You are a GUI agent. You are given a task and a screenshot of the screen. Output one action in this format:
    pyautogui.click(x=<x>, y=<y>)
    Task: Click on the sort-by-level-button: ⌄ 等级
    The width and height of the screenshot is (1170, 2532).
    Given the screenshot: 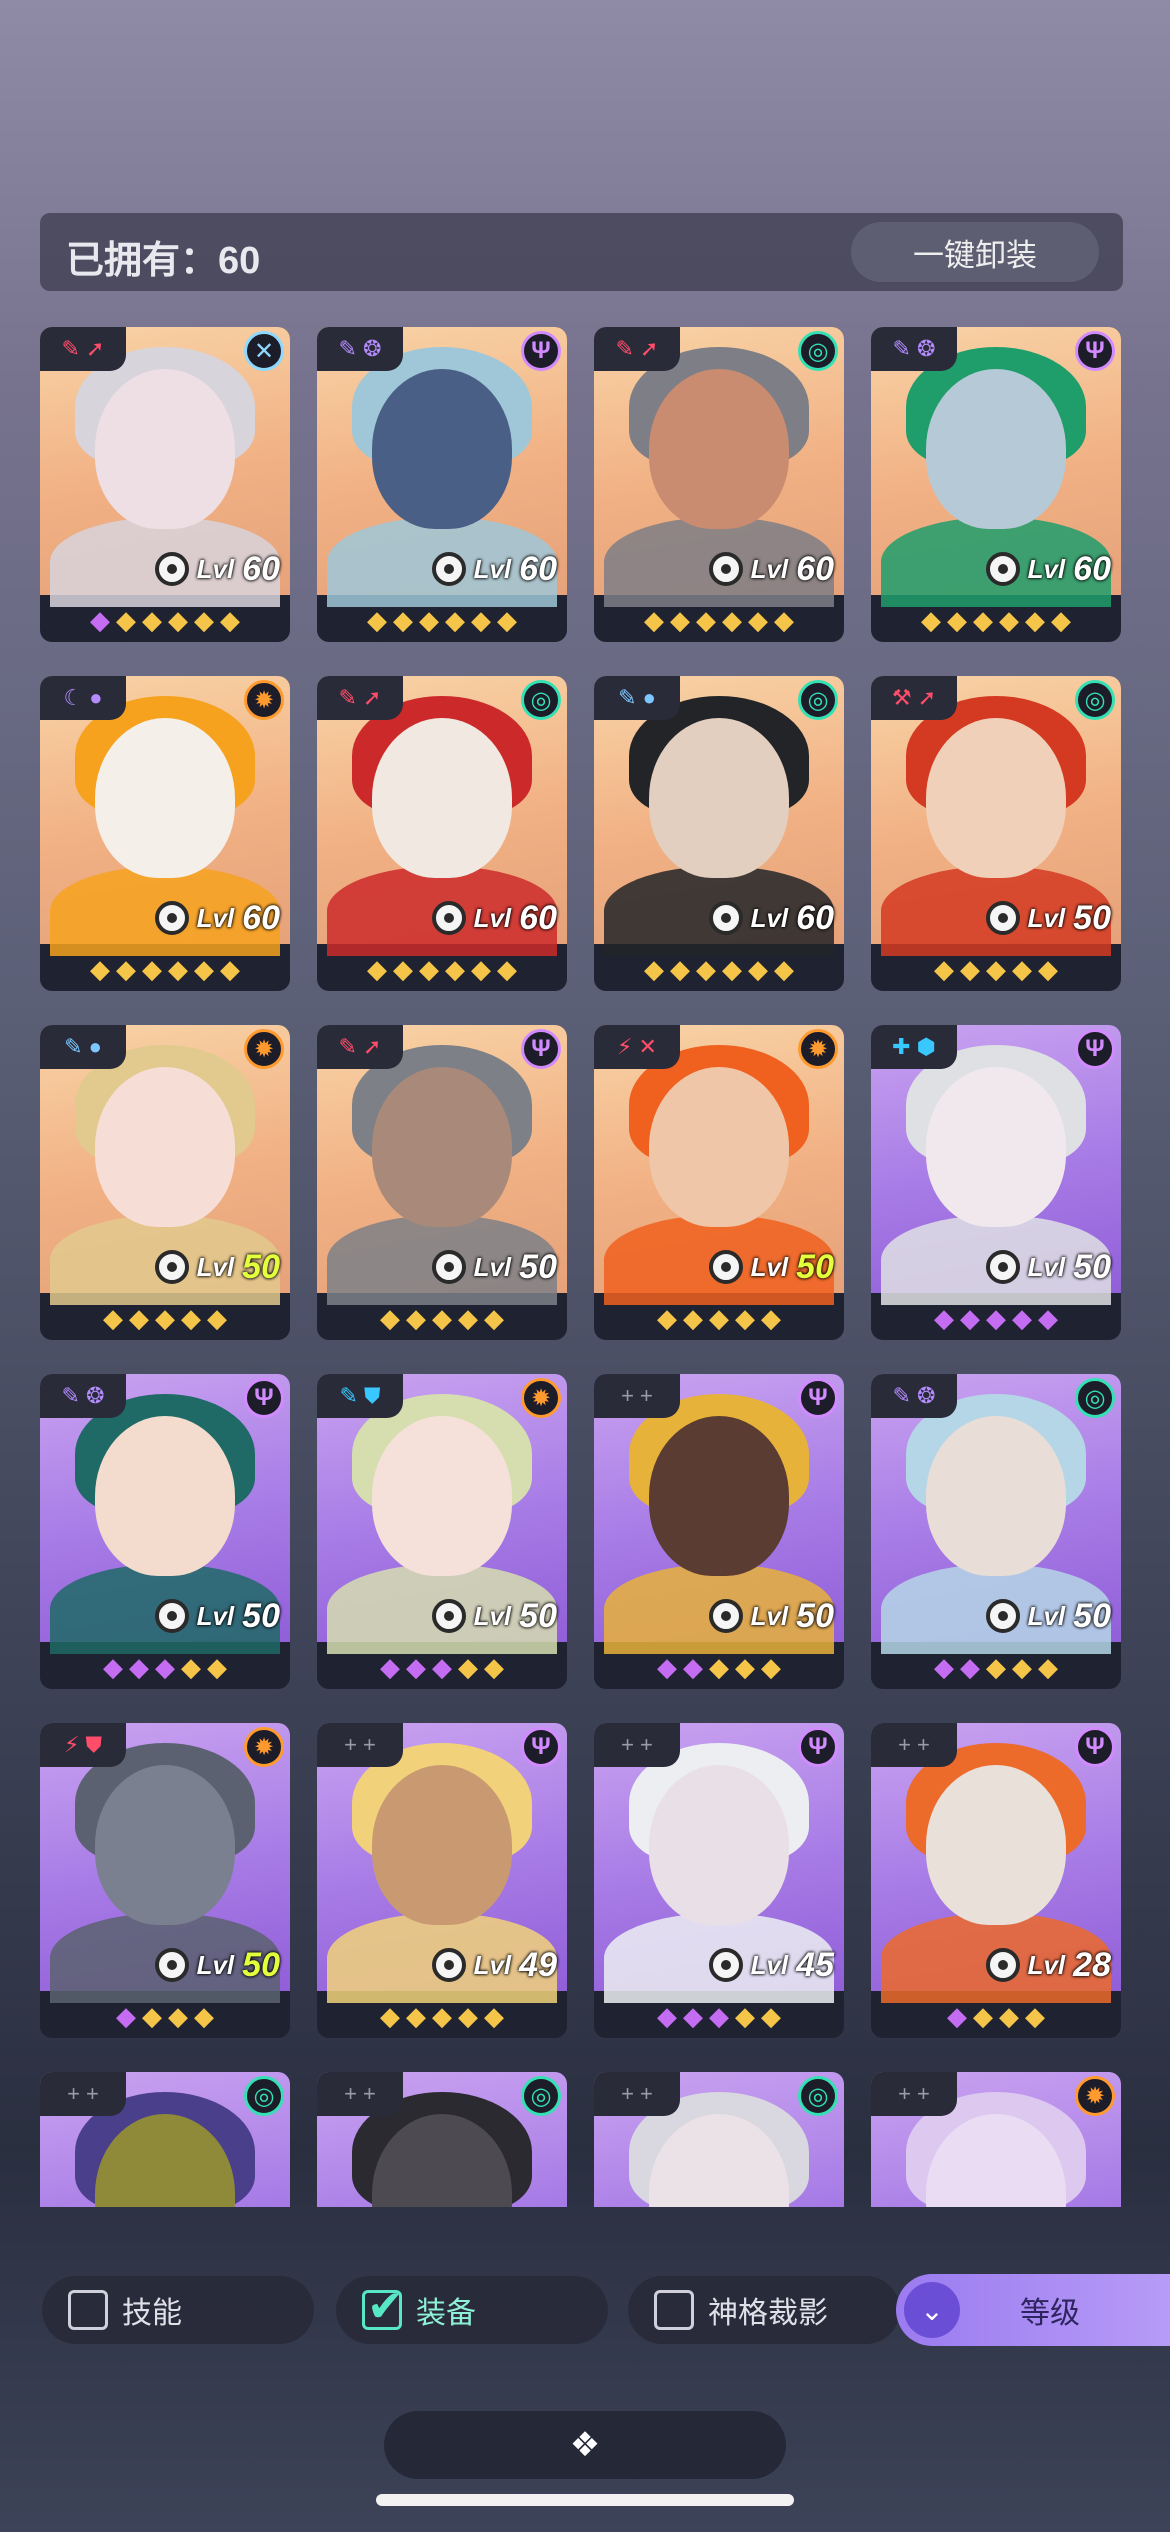 What is the action you would take?
    pyautogui.click(x=1033, y=2310)
    